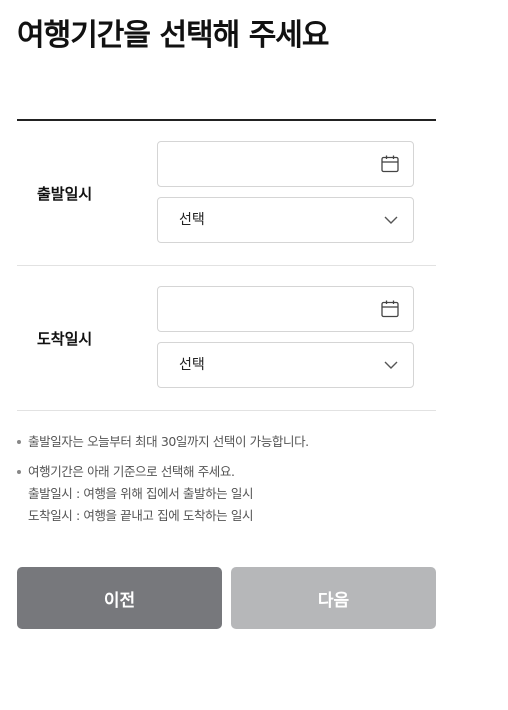 Image resolution: width=508 pixels, height=710 pixels. Describe the element at coordinates (65, 339) in the screenshot. I see `arrival-label: 도착일시` at that location.